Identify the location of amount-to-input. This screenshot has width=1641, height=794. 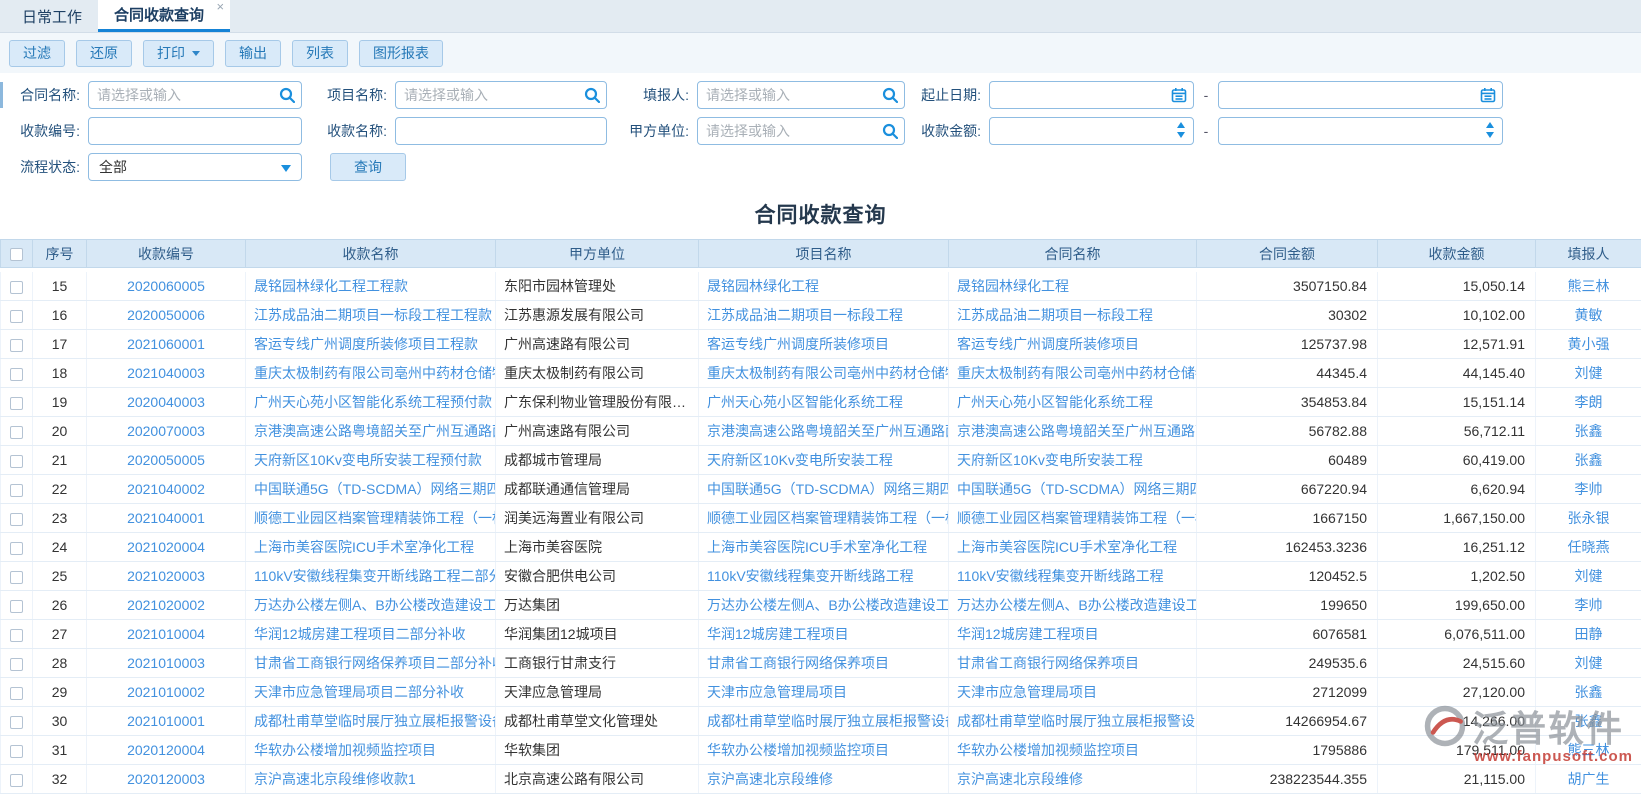
(1360, 131).